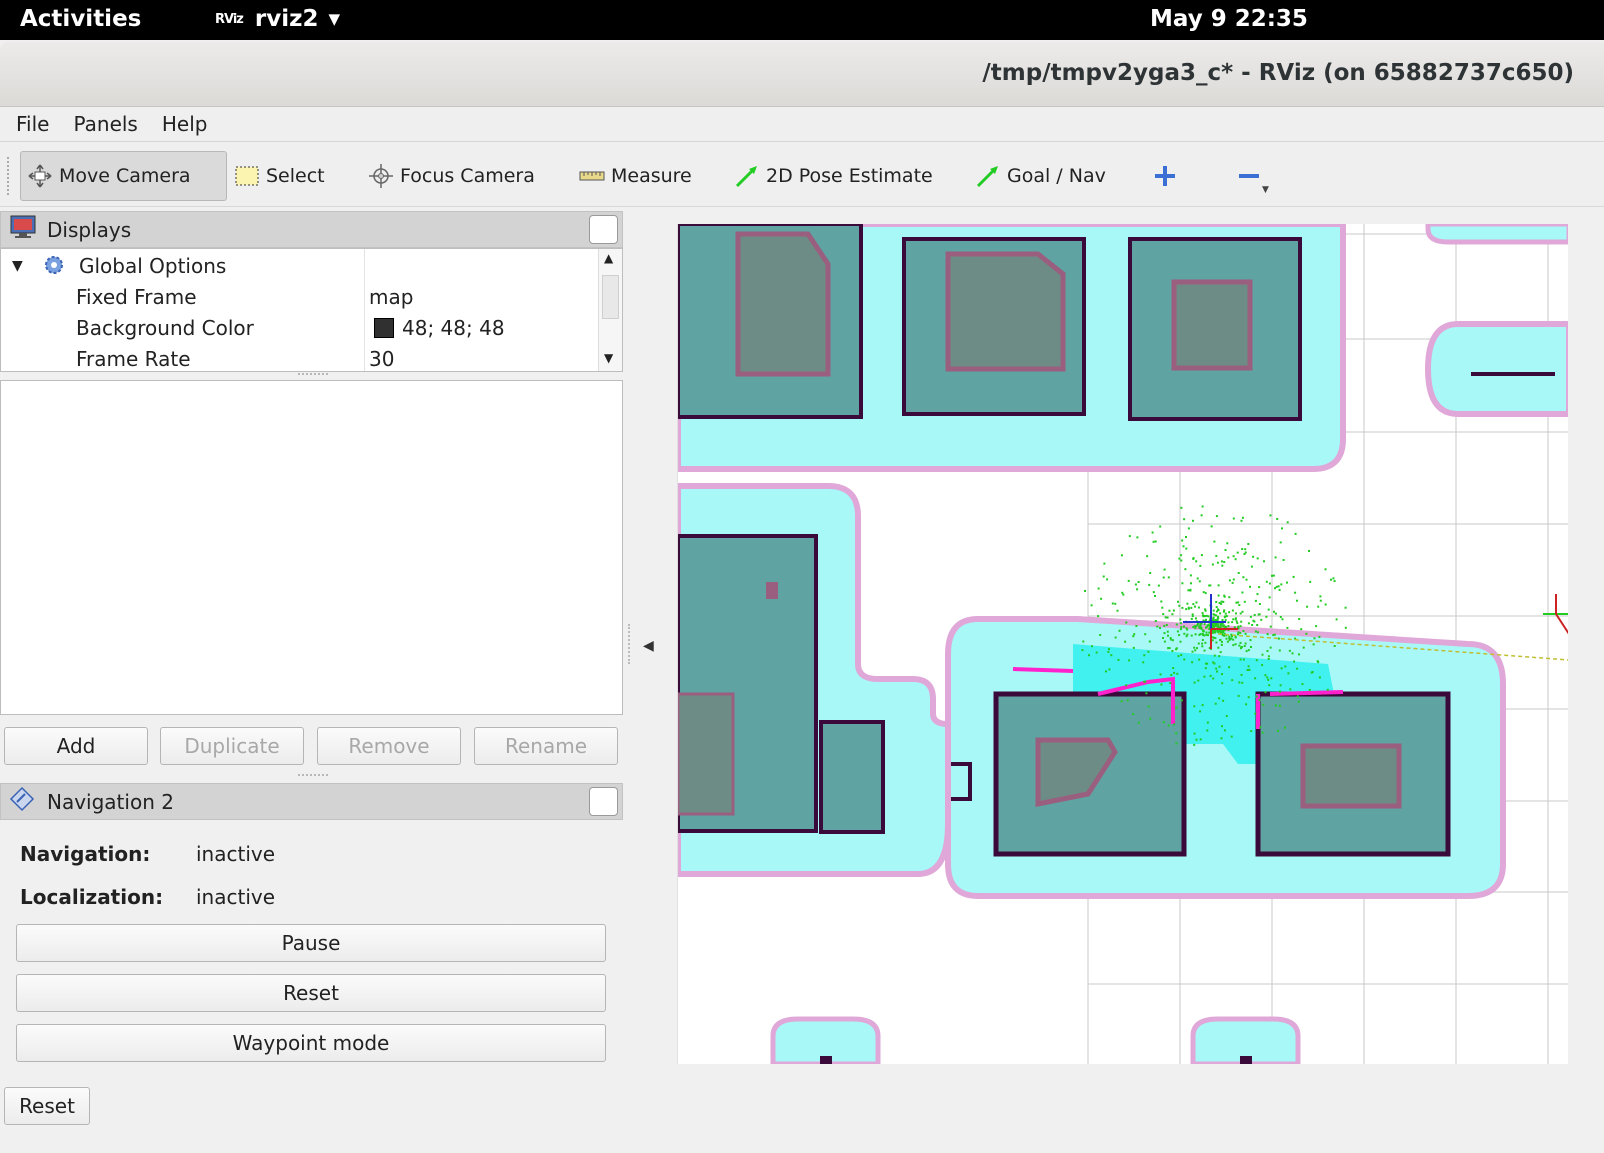 This screenshot has width=1604, height=1153. What do you see at coordinates (610, 297) in the screenshot?
I see `scrollbar-thumb` at bounding box center [610, 297].